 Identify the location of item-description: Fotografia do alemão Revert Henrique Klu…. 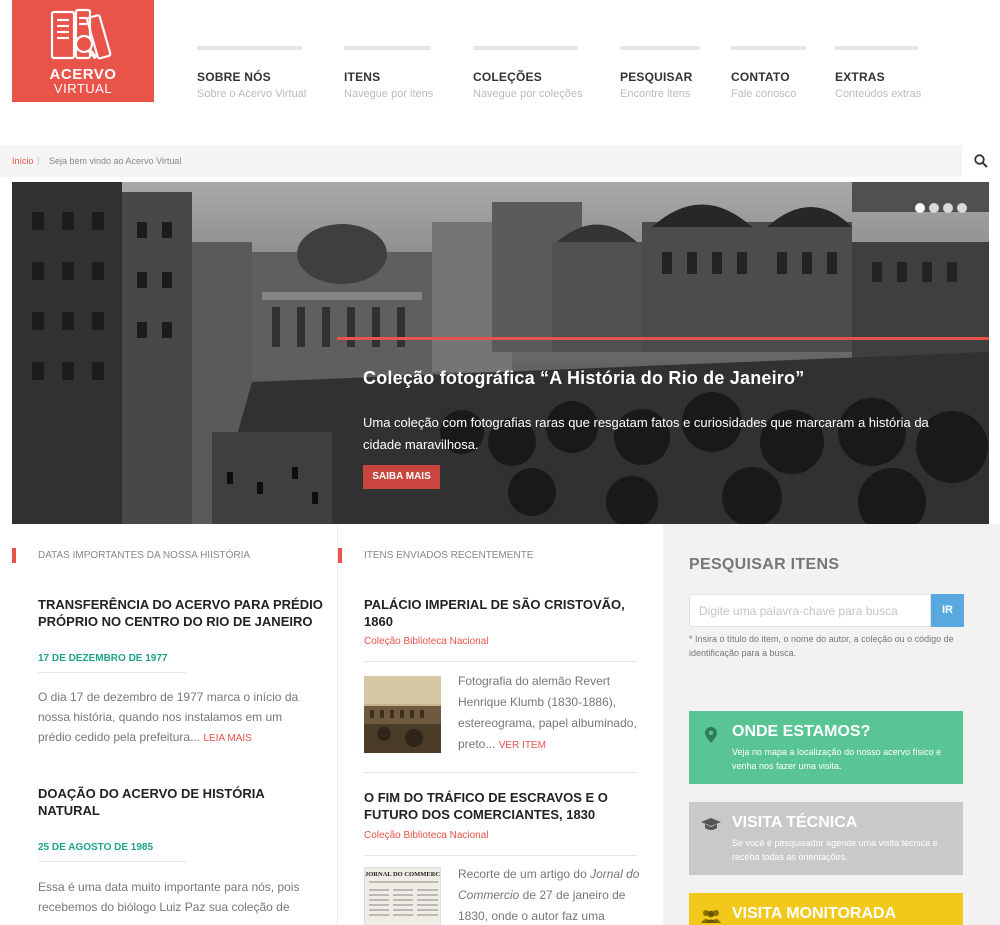
(550, 713).